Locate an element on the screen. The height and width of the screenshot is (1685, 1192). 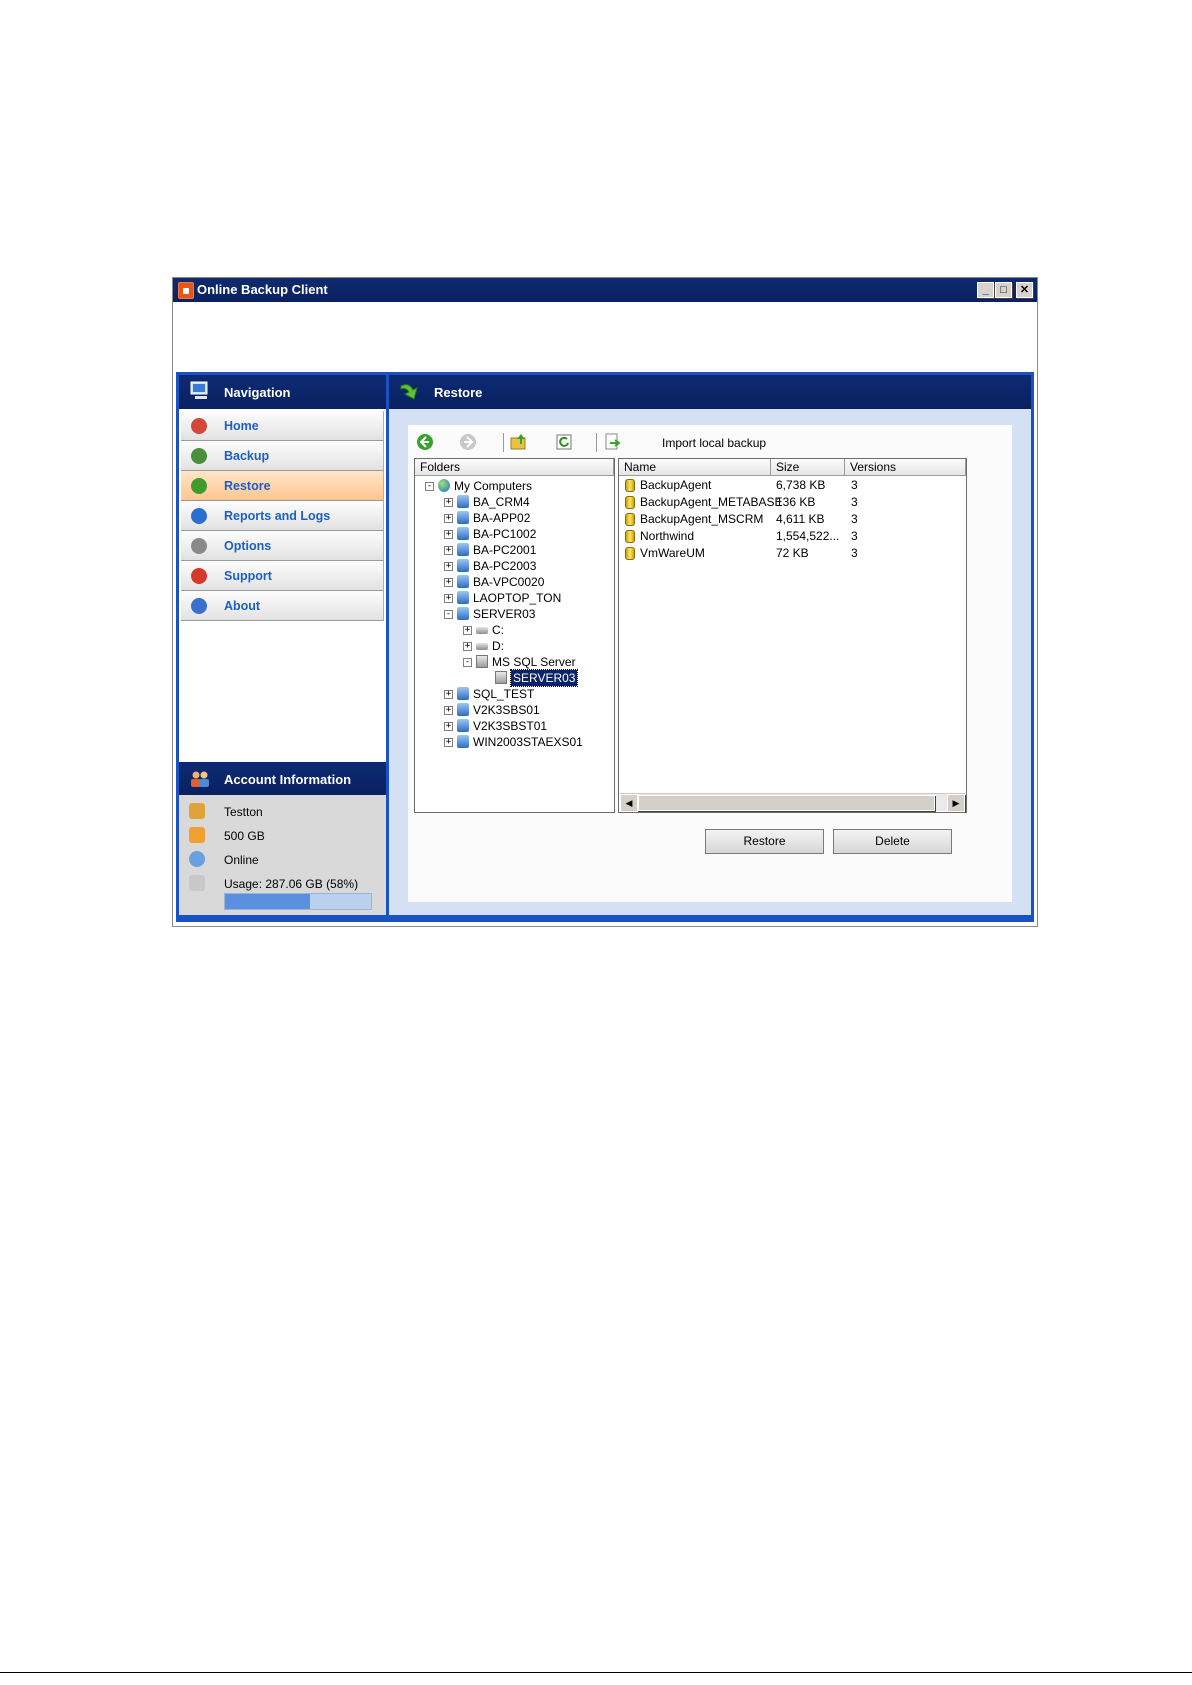
tree-node: + BA-APP02 is located at coordinates (514, 518).